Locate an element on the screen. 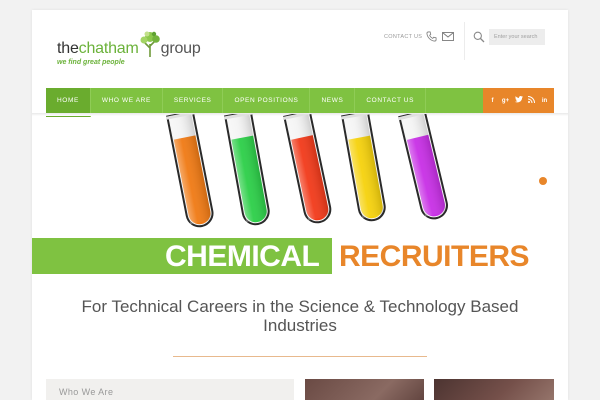 This screenshot has height=400, width=600. social-links: f g+ in is located at coordinates (518, 100).